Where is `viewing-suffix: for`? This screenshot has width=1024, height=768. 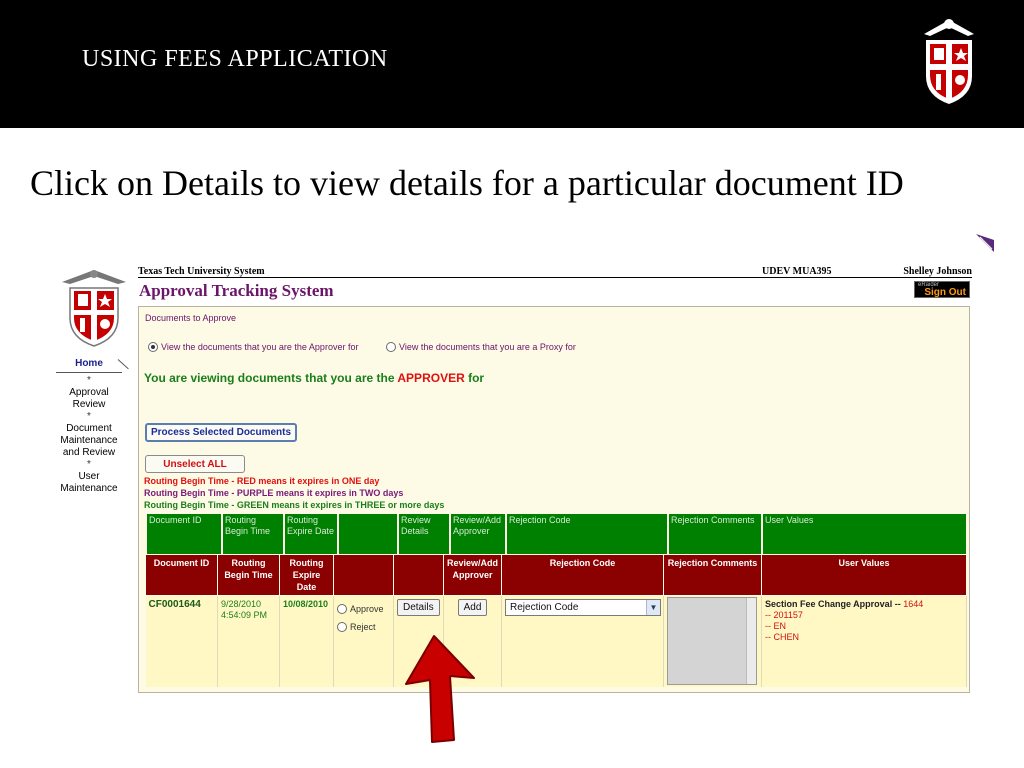 viewing-suffix: for is located at coordinates (474, 378).